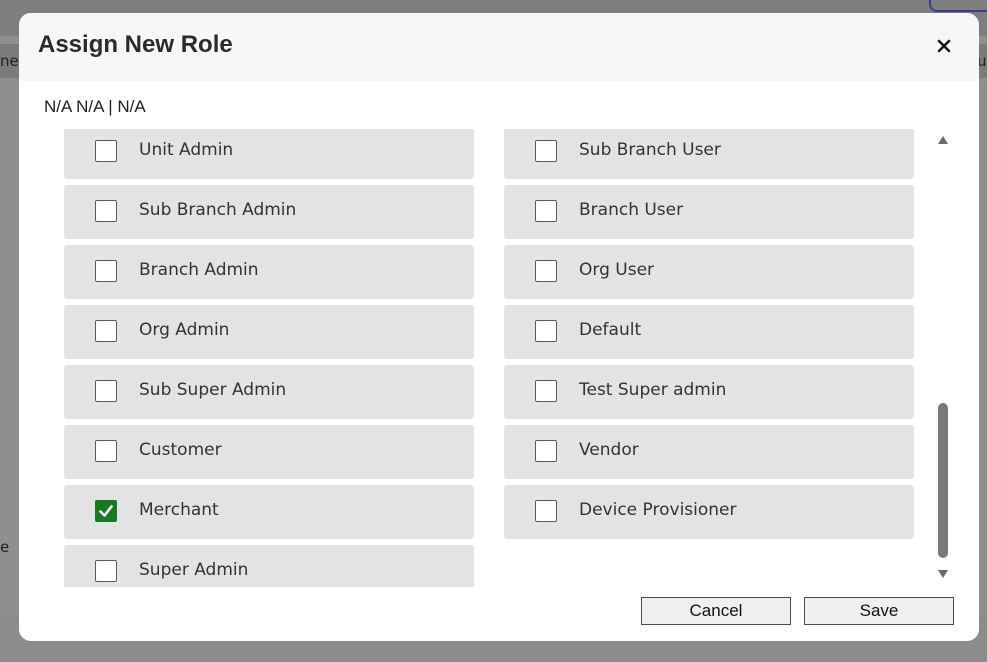 The width and height of the screenshot is (987, 662). What do you see at coordinates (610, 330) in the screenshot?
I see `role-label: Default` at bounding box center [610, 330].